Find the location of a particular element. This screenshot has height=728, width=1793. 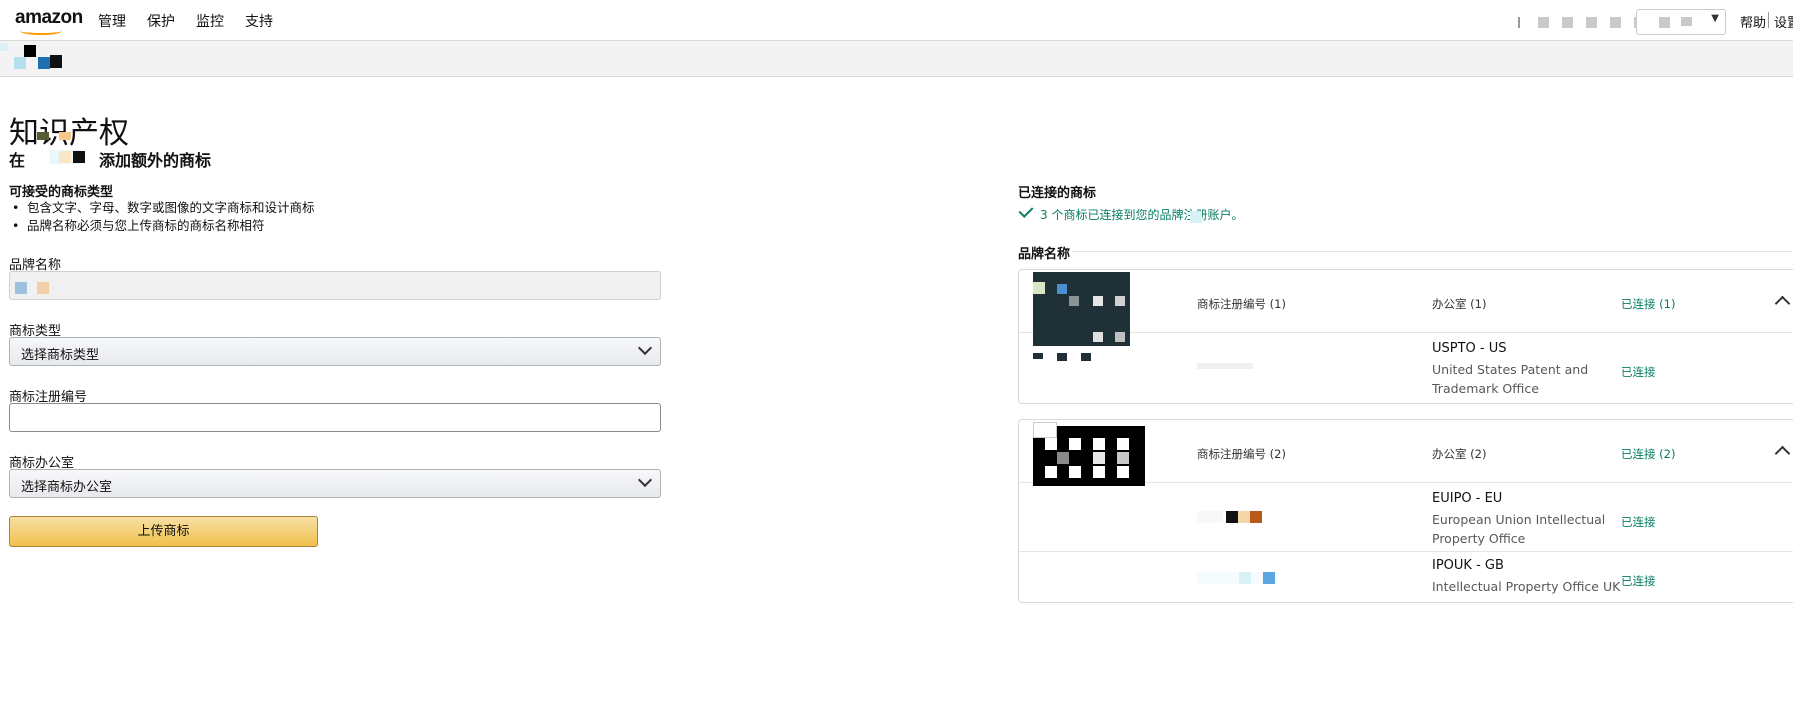

checkmark-icon is located at coordinates (1026, 210).